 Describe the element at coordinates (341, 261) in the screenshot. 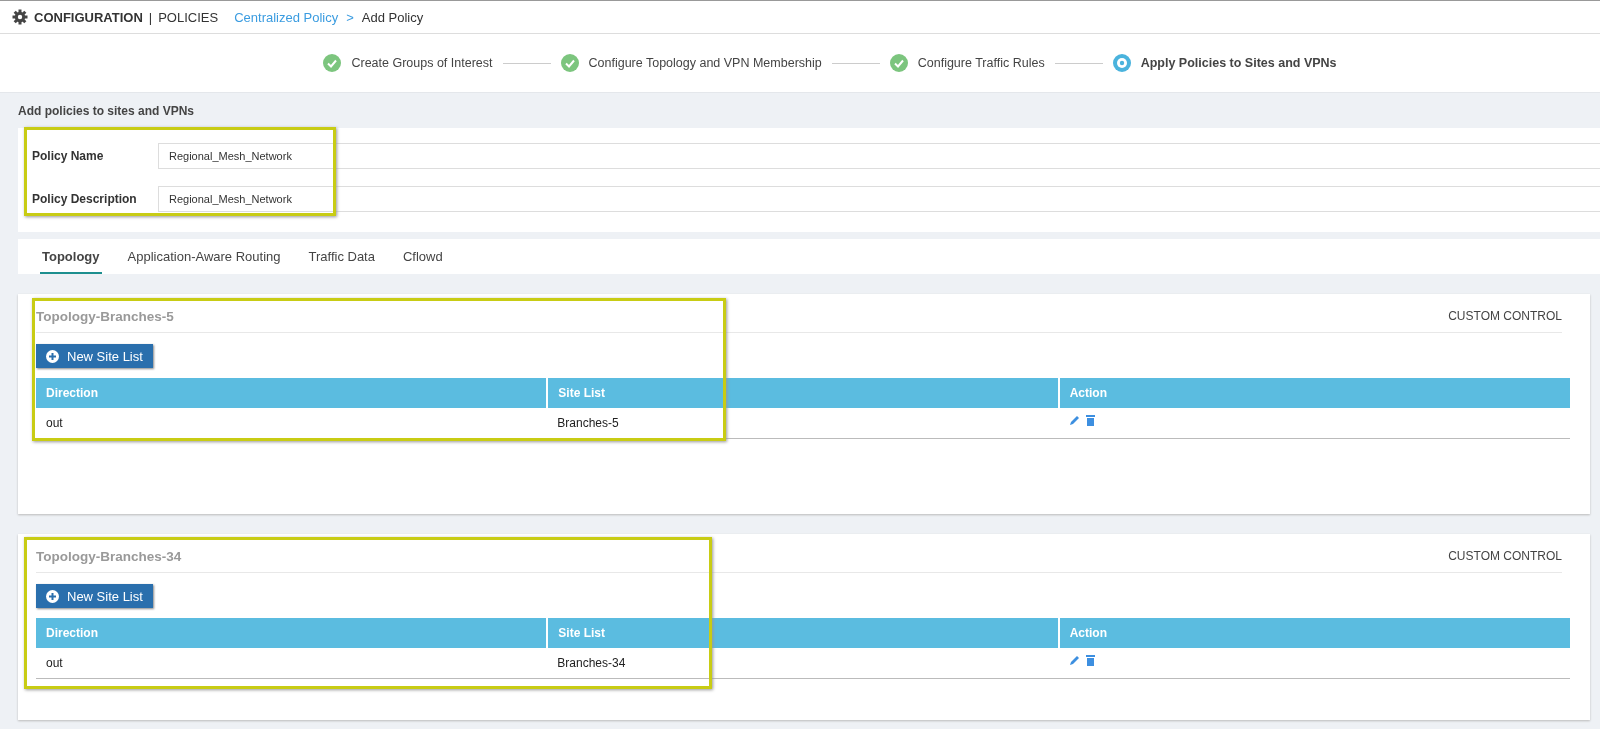

I see `tab: Traffic Data` at that location.